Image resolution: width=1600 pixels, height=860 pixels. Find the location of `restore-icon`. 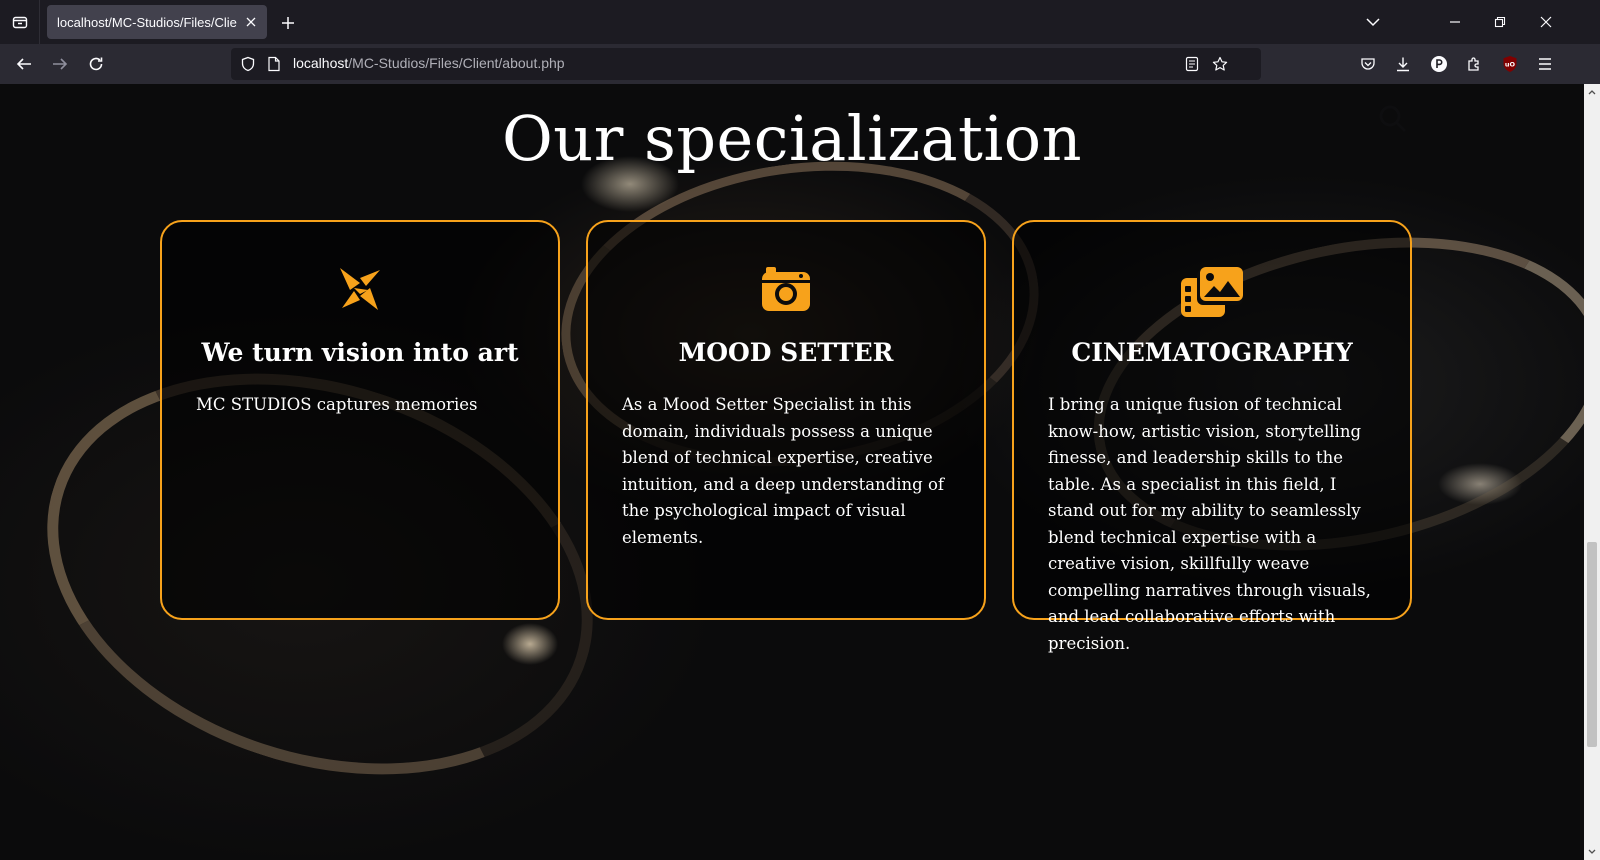

restore-icon is located at coordinates (1500, 22).